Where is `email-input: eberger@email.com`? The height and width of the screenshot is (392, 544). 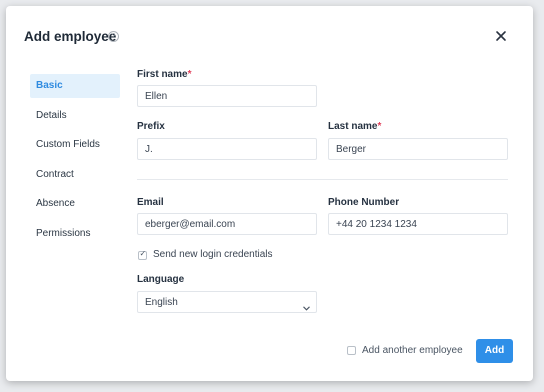
email-input: eberger@email.com is located at coordinates (227, 224).